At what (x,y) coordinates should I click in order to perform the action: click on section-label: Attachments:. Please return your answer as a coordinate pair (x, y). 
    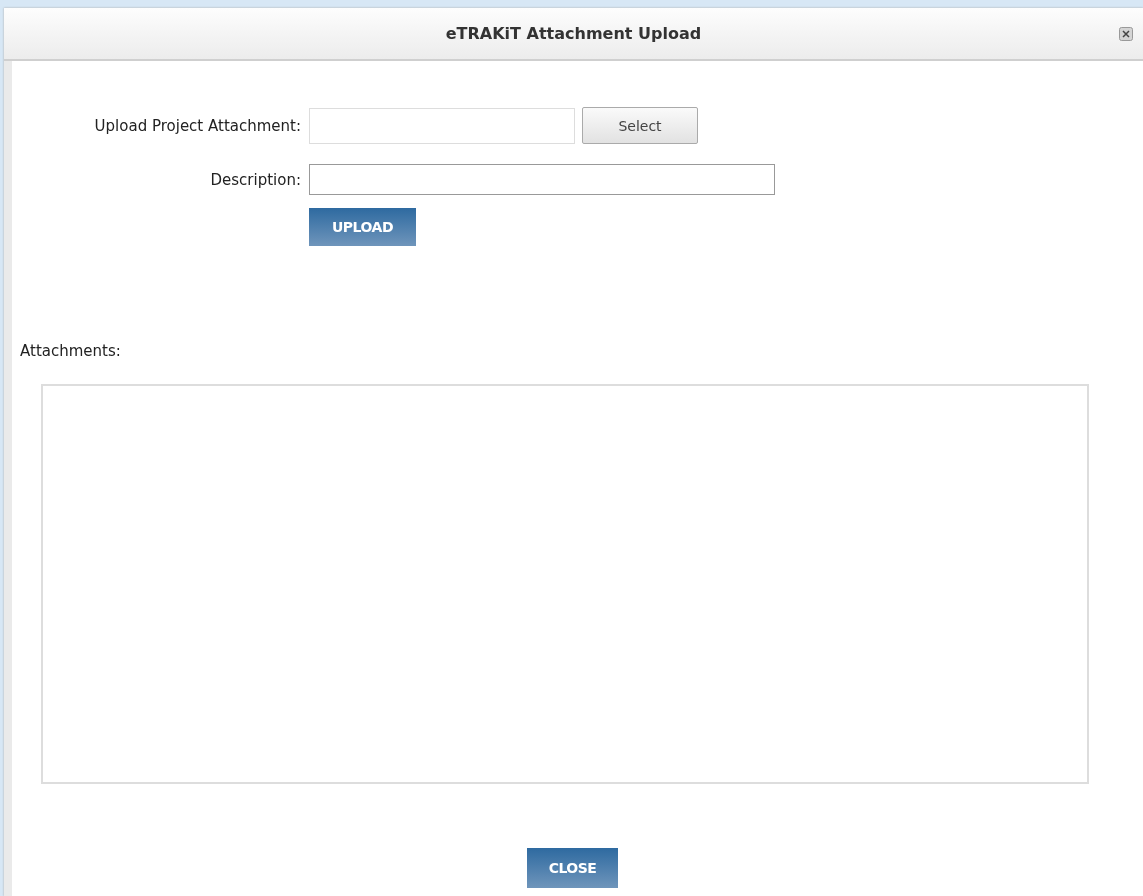
    Looking at the image, I should click on (71, 351).